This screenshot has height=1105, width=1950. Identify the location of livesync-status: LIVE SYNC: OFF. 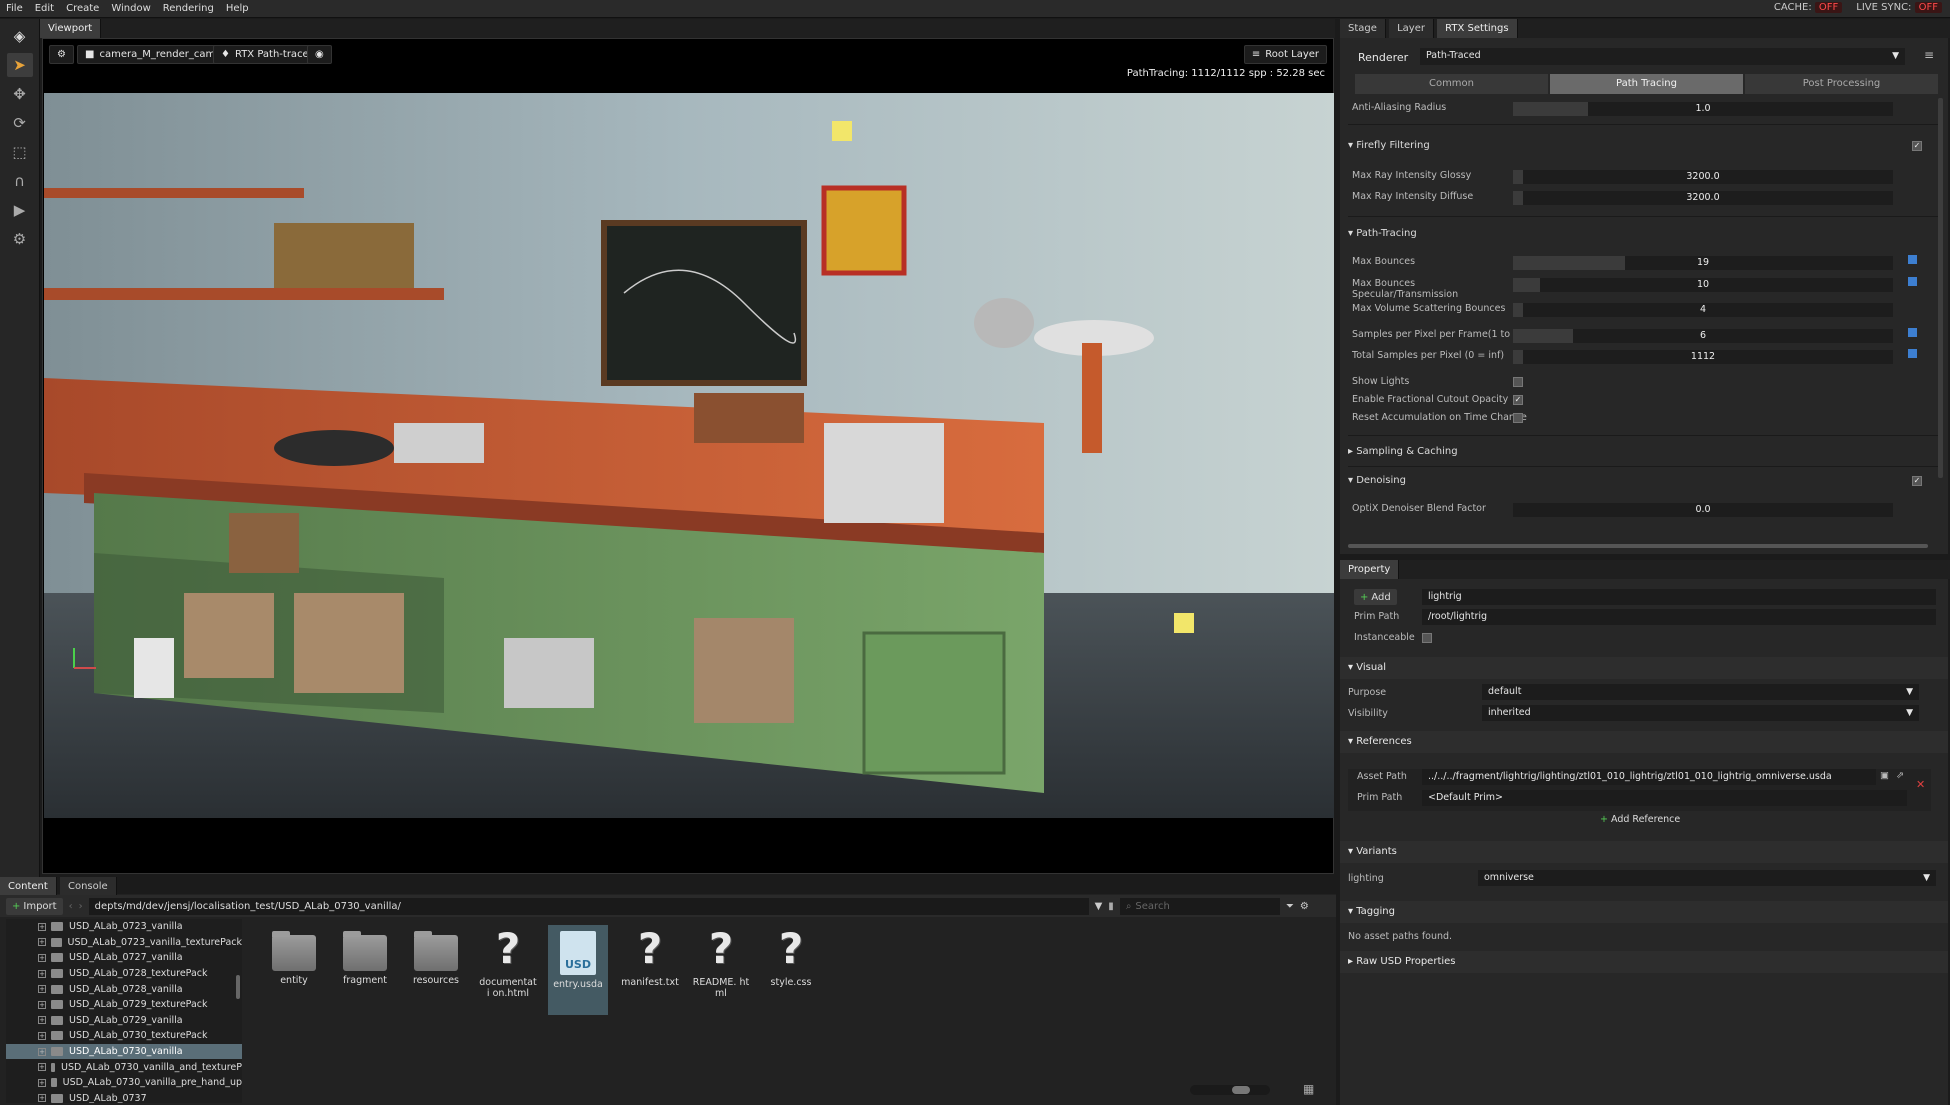
(1899, 7).